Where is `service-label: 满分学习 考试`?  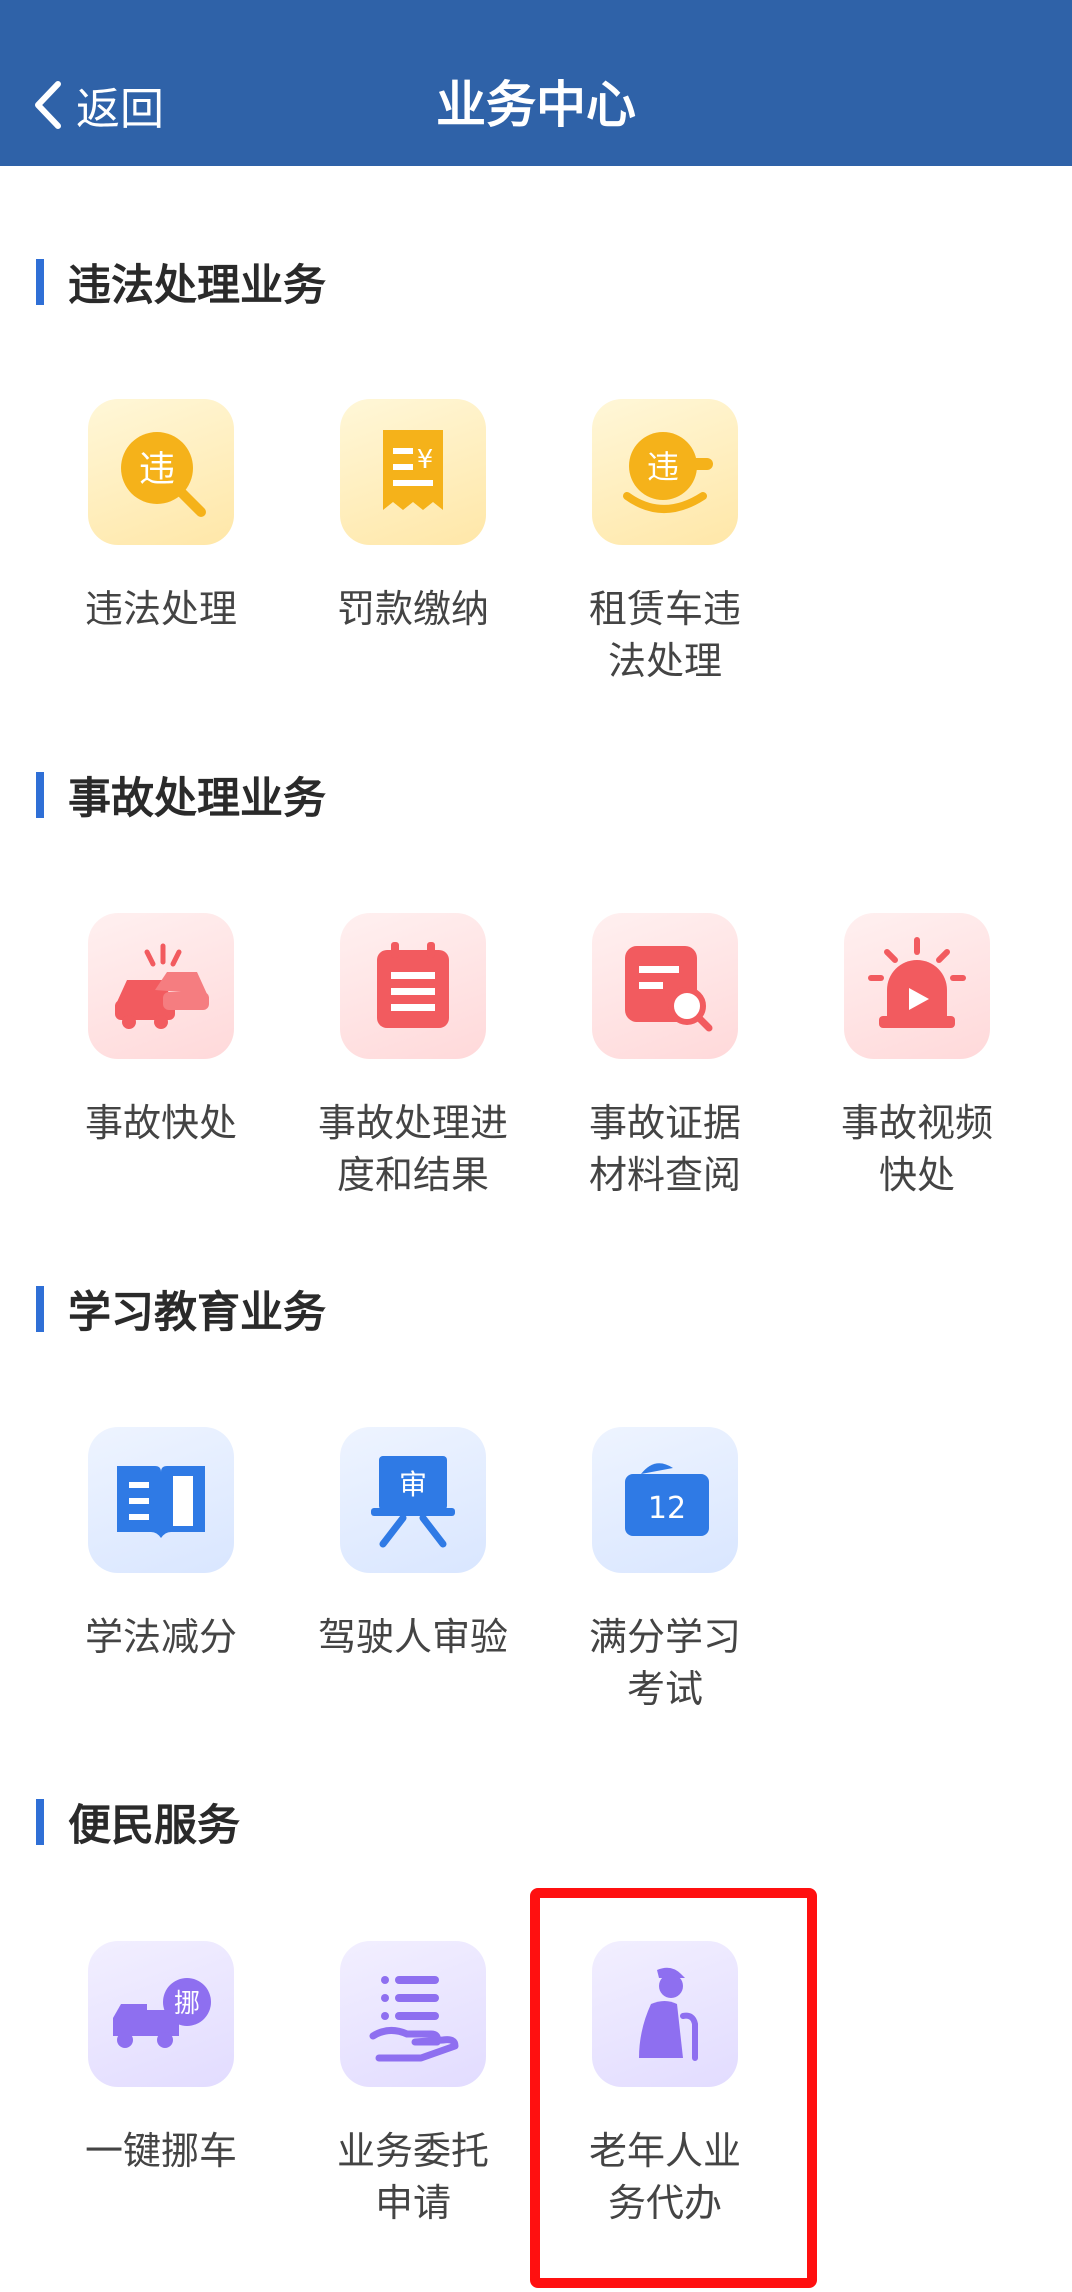
service-label: 满分学习 考试 is located at coordinates (664, 1663).